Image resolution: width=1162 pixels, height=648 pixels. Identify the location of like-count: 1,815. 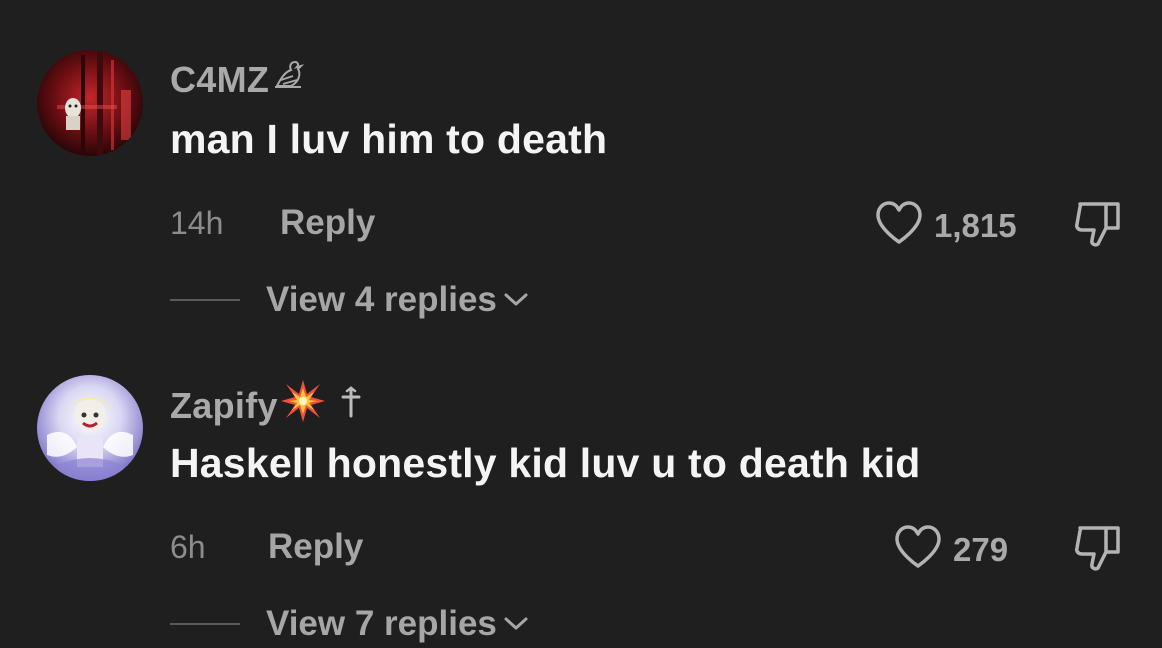
(975, 225).